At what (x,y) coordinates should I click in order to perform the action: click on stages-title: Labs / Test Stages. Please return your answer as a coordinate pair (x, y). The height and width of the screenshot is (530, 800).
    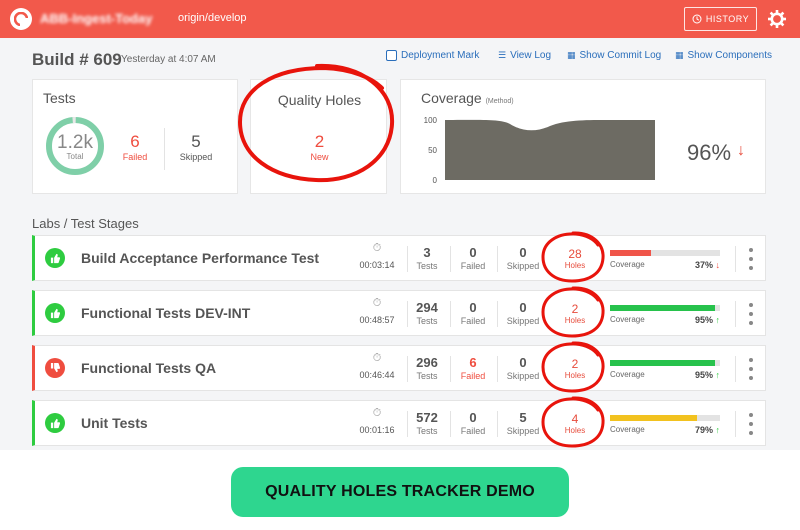
    Looking at the image, I should click on (85, 223).